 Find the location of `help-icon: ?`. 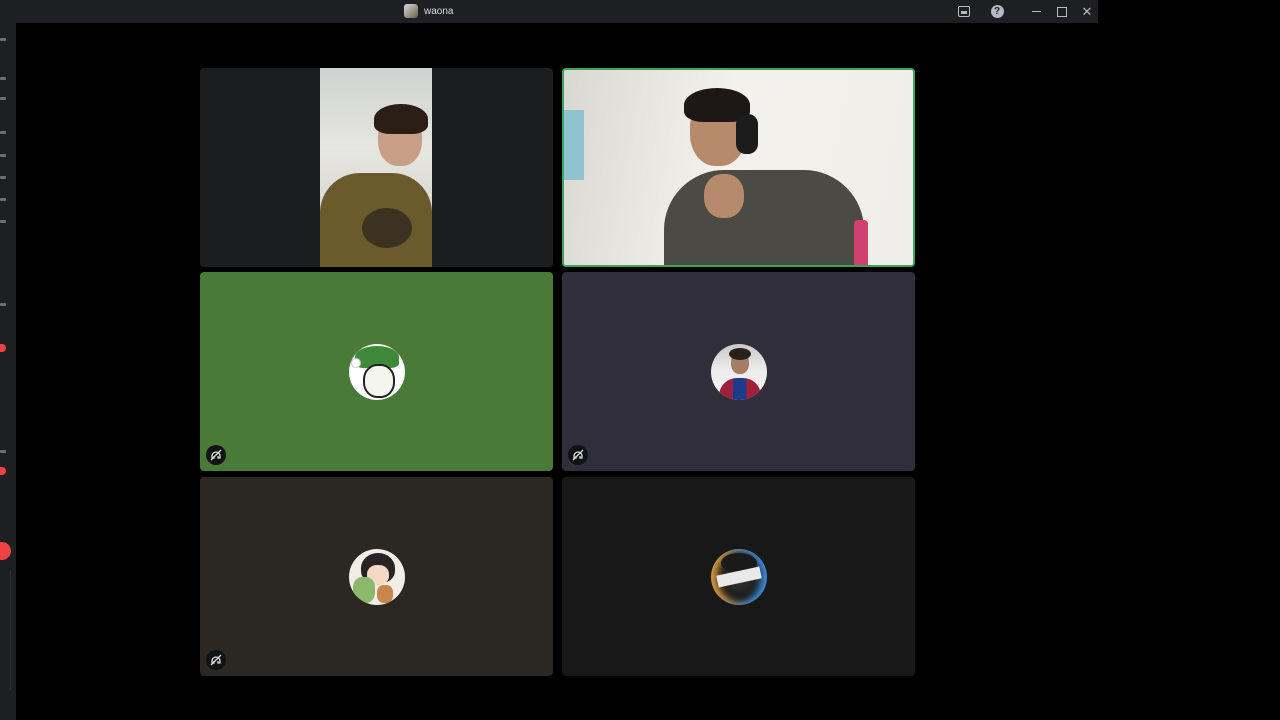

help-icon: ? is located at coordinates (997, 11).